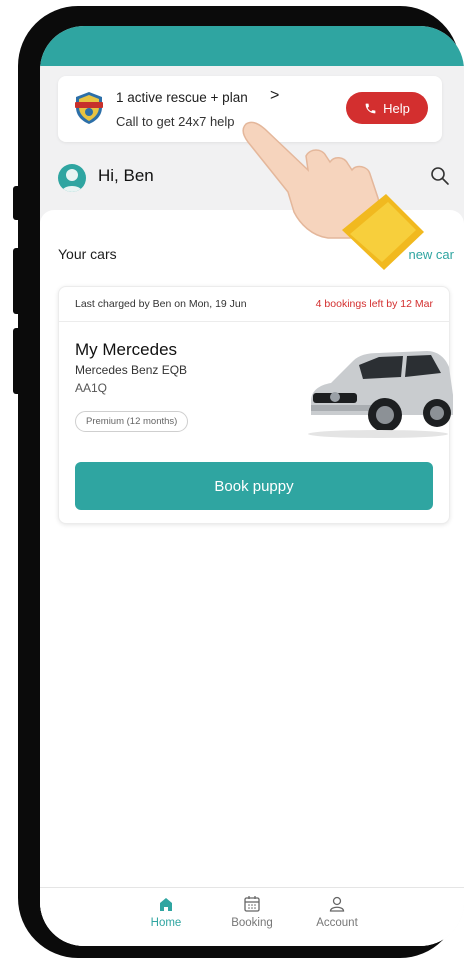  Describe the element at coordinates (91, 388) in the screenshot. I see `car-plate: AA1Q` at that location.